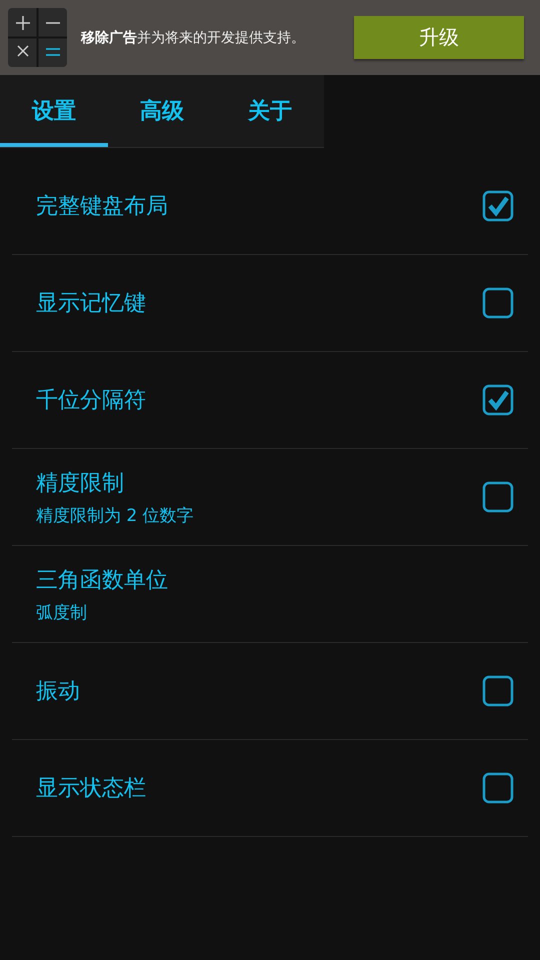 This screenshot has width=540, height=960. What do you see at coordinates (259, 483) in the screenshot?
I see `setting-title: 精度限制` at bounding box center [259, 483].